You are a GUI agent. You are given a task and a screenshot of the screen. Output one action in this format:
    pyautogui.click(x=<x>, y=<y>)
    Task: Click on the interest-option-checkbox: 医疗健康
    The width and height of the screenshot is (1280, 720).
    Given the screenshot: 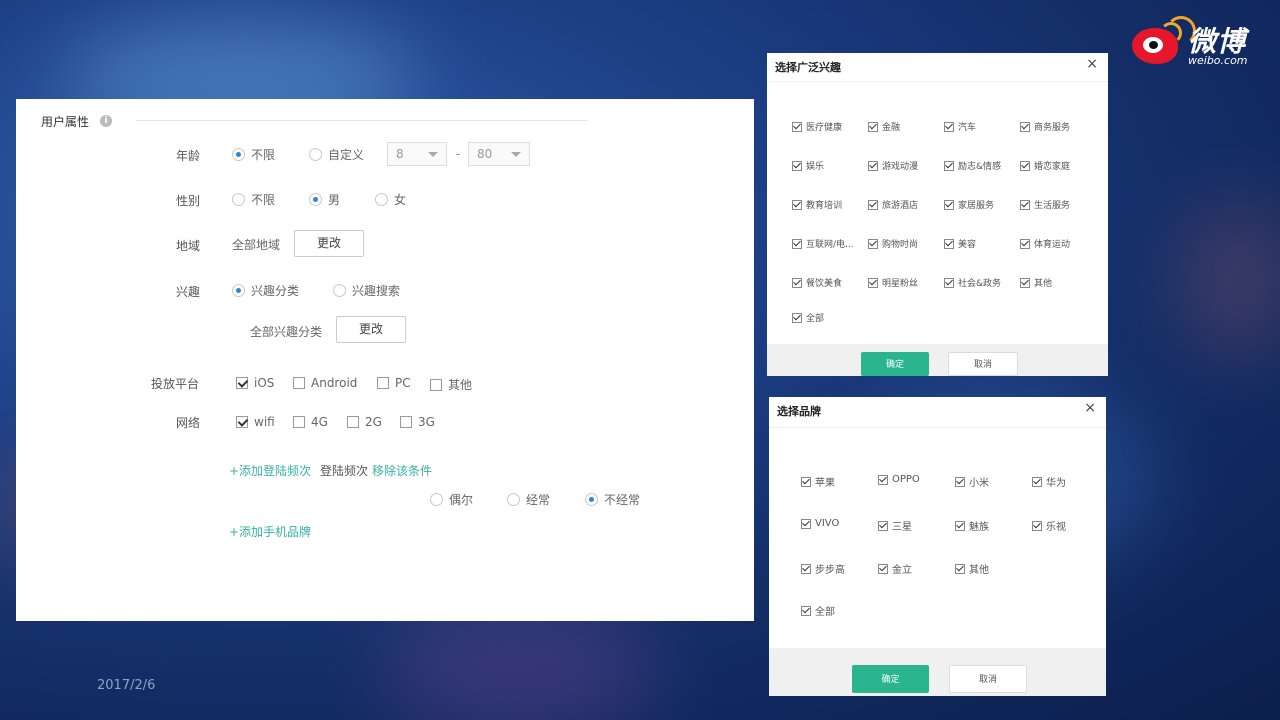 What is the action you would take?
    pyautogui.click(x=817, y=126)
    